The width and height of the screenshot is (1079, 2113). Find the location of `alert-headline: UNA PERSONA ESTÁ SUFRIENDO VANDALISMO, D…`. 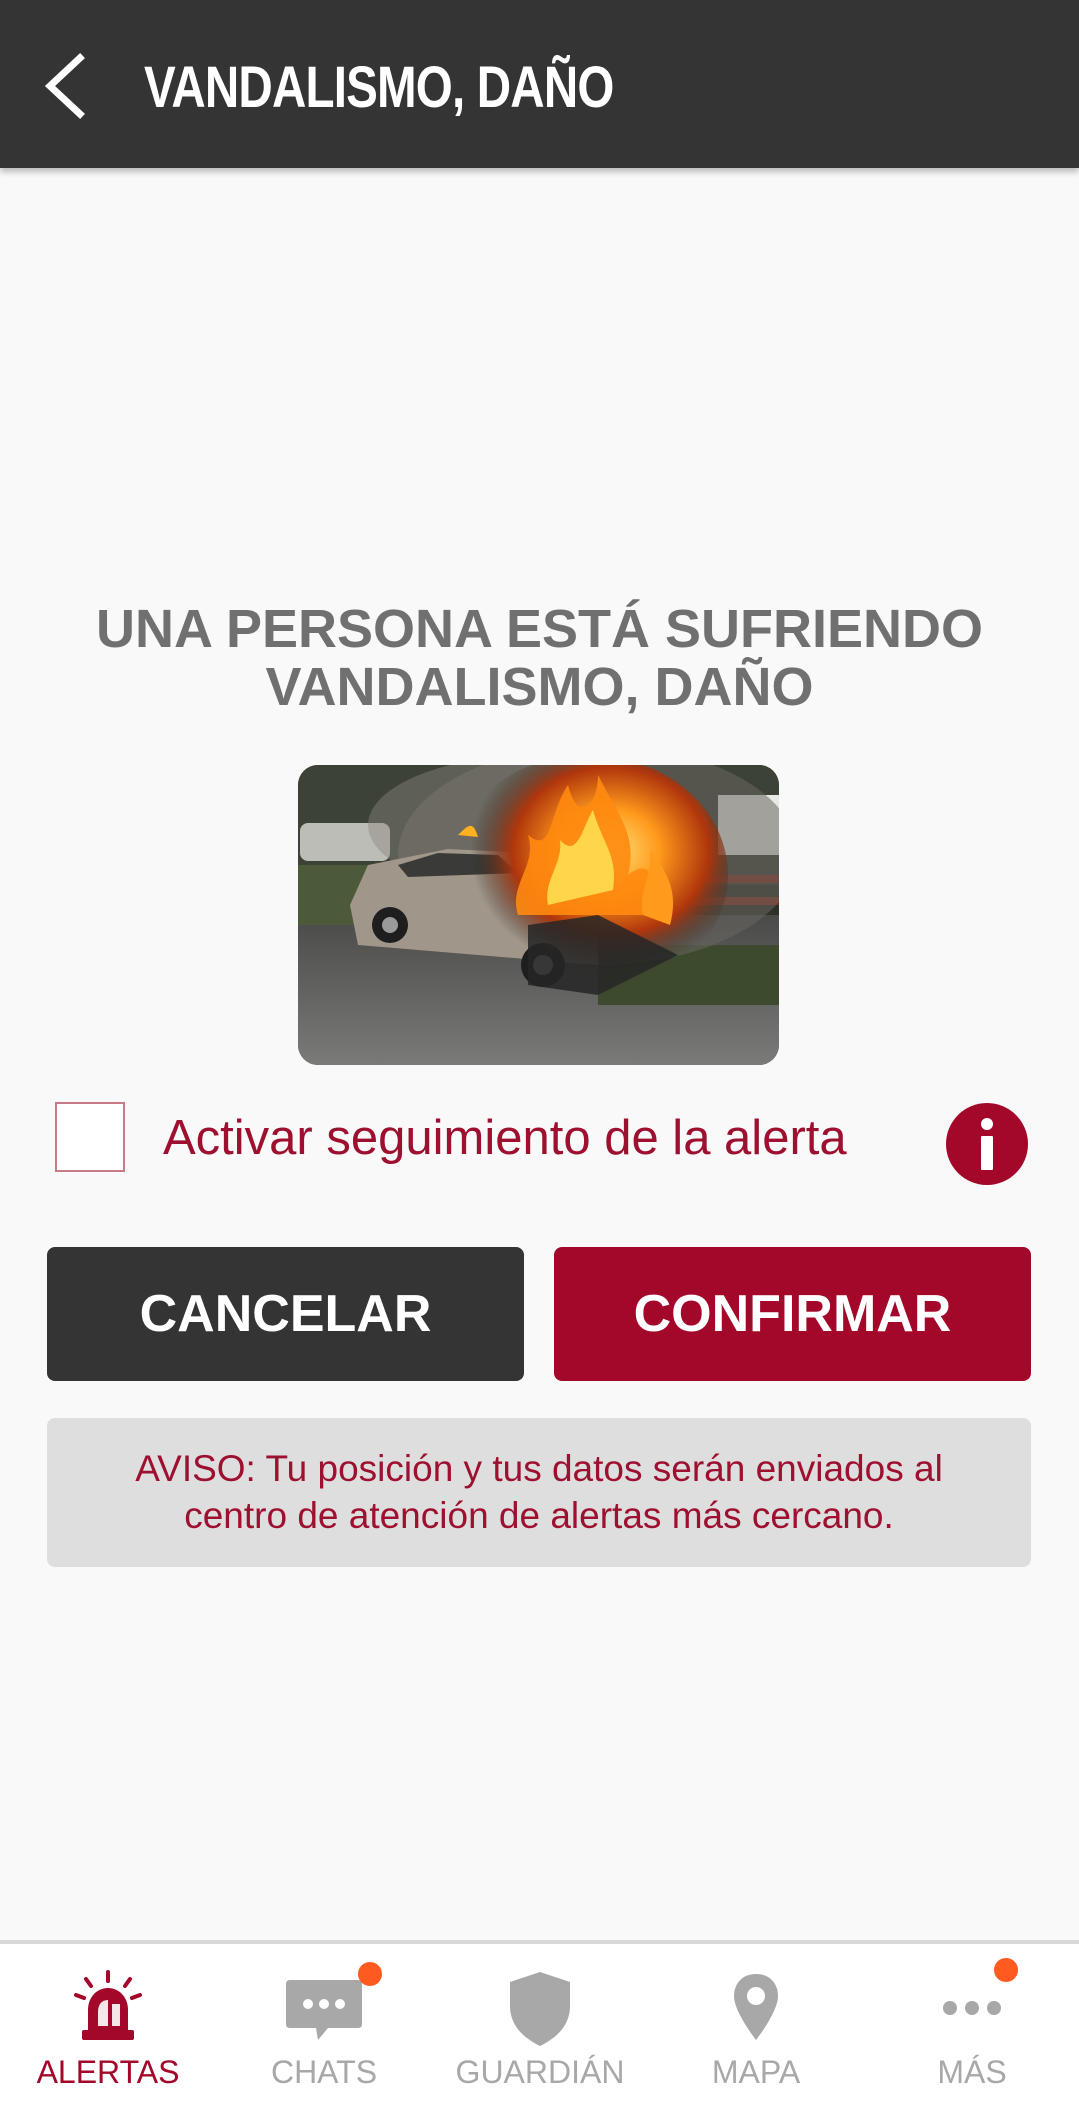

alert-headline: UNA PERSONA ESTÁ SUFRIENDO VANDALISMO, D… is located at coordinates (539, 658).